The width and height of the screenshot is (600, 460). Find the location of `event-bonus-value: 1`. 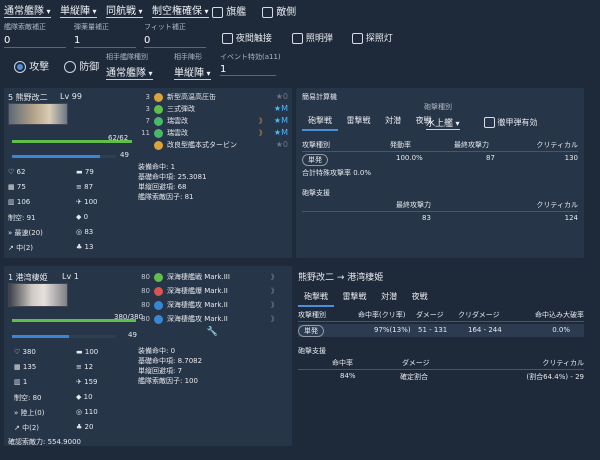

event-bonus-value: 1 is located at coordinates (248, 70).